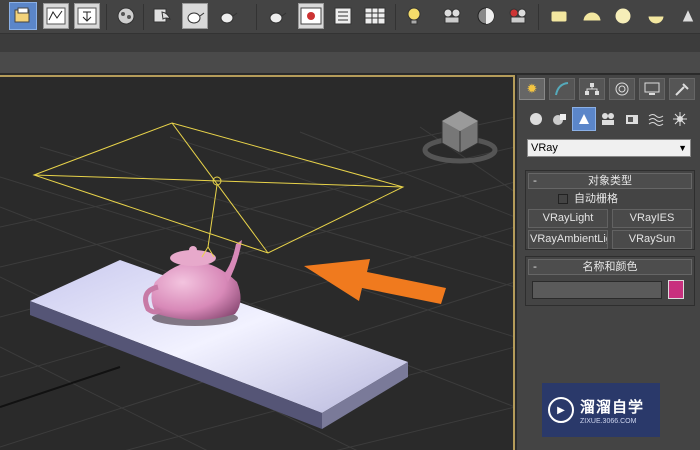 The image size is (700, 450). I want to click on space-warps-icon, so click(656, 119).